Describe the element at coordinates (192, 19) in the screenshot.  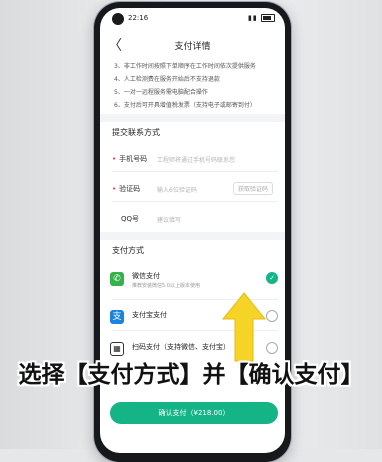
I see `status-bar: 22:16 ▮▮` at that location.